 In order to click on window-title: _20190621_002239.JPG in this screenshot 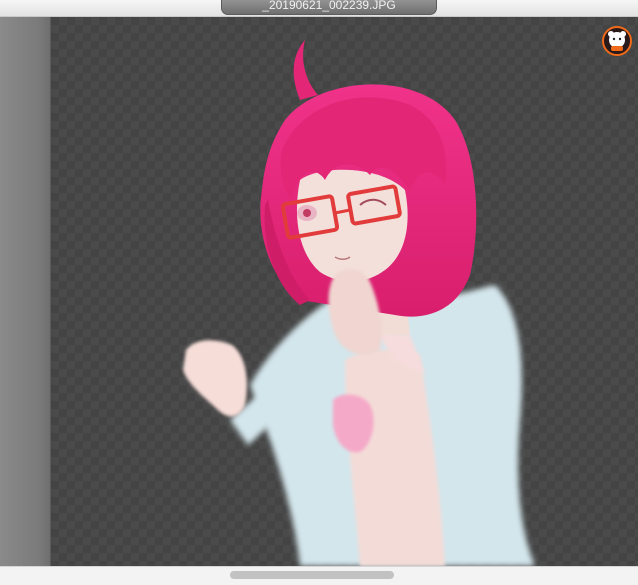, I will do `click(329, 7)`.